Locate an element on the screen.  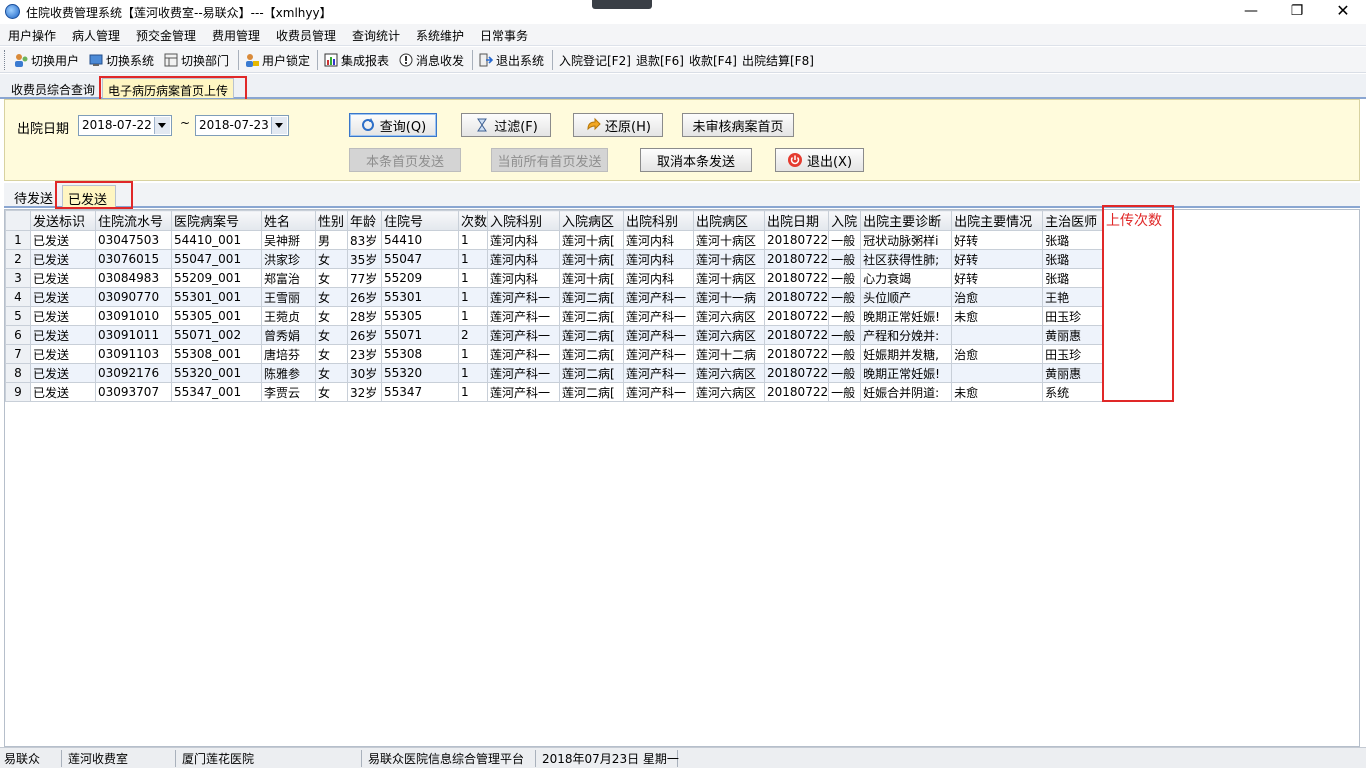
table-cell: 吴神掰 is located at coordinates (288, 240).